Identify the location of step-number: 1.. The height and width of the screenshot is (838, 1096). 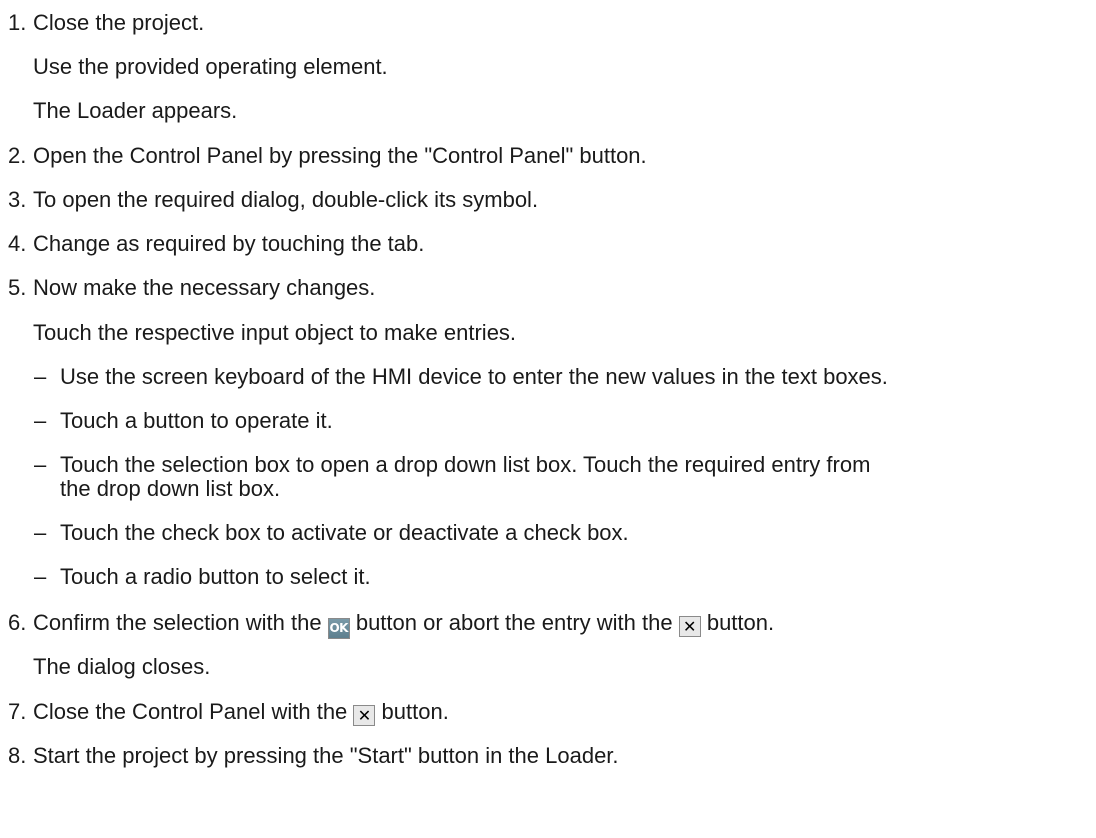
(17, 22).